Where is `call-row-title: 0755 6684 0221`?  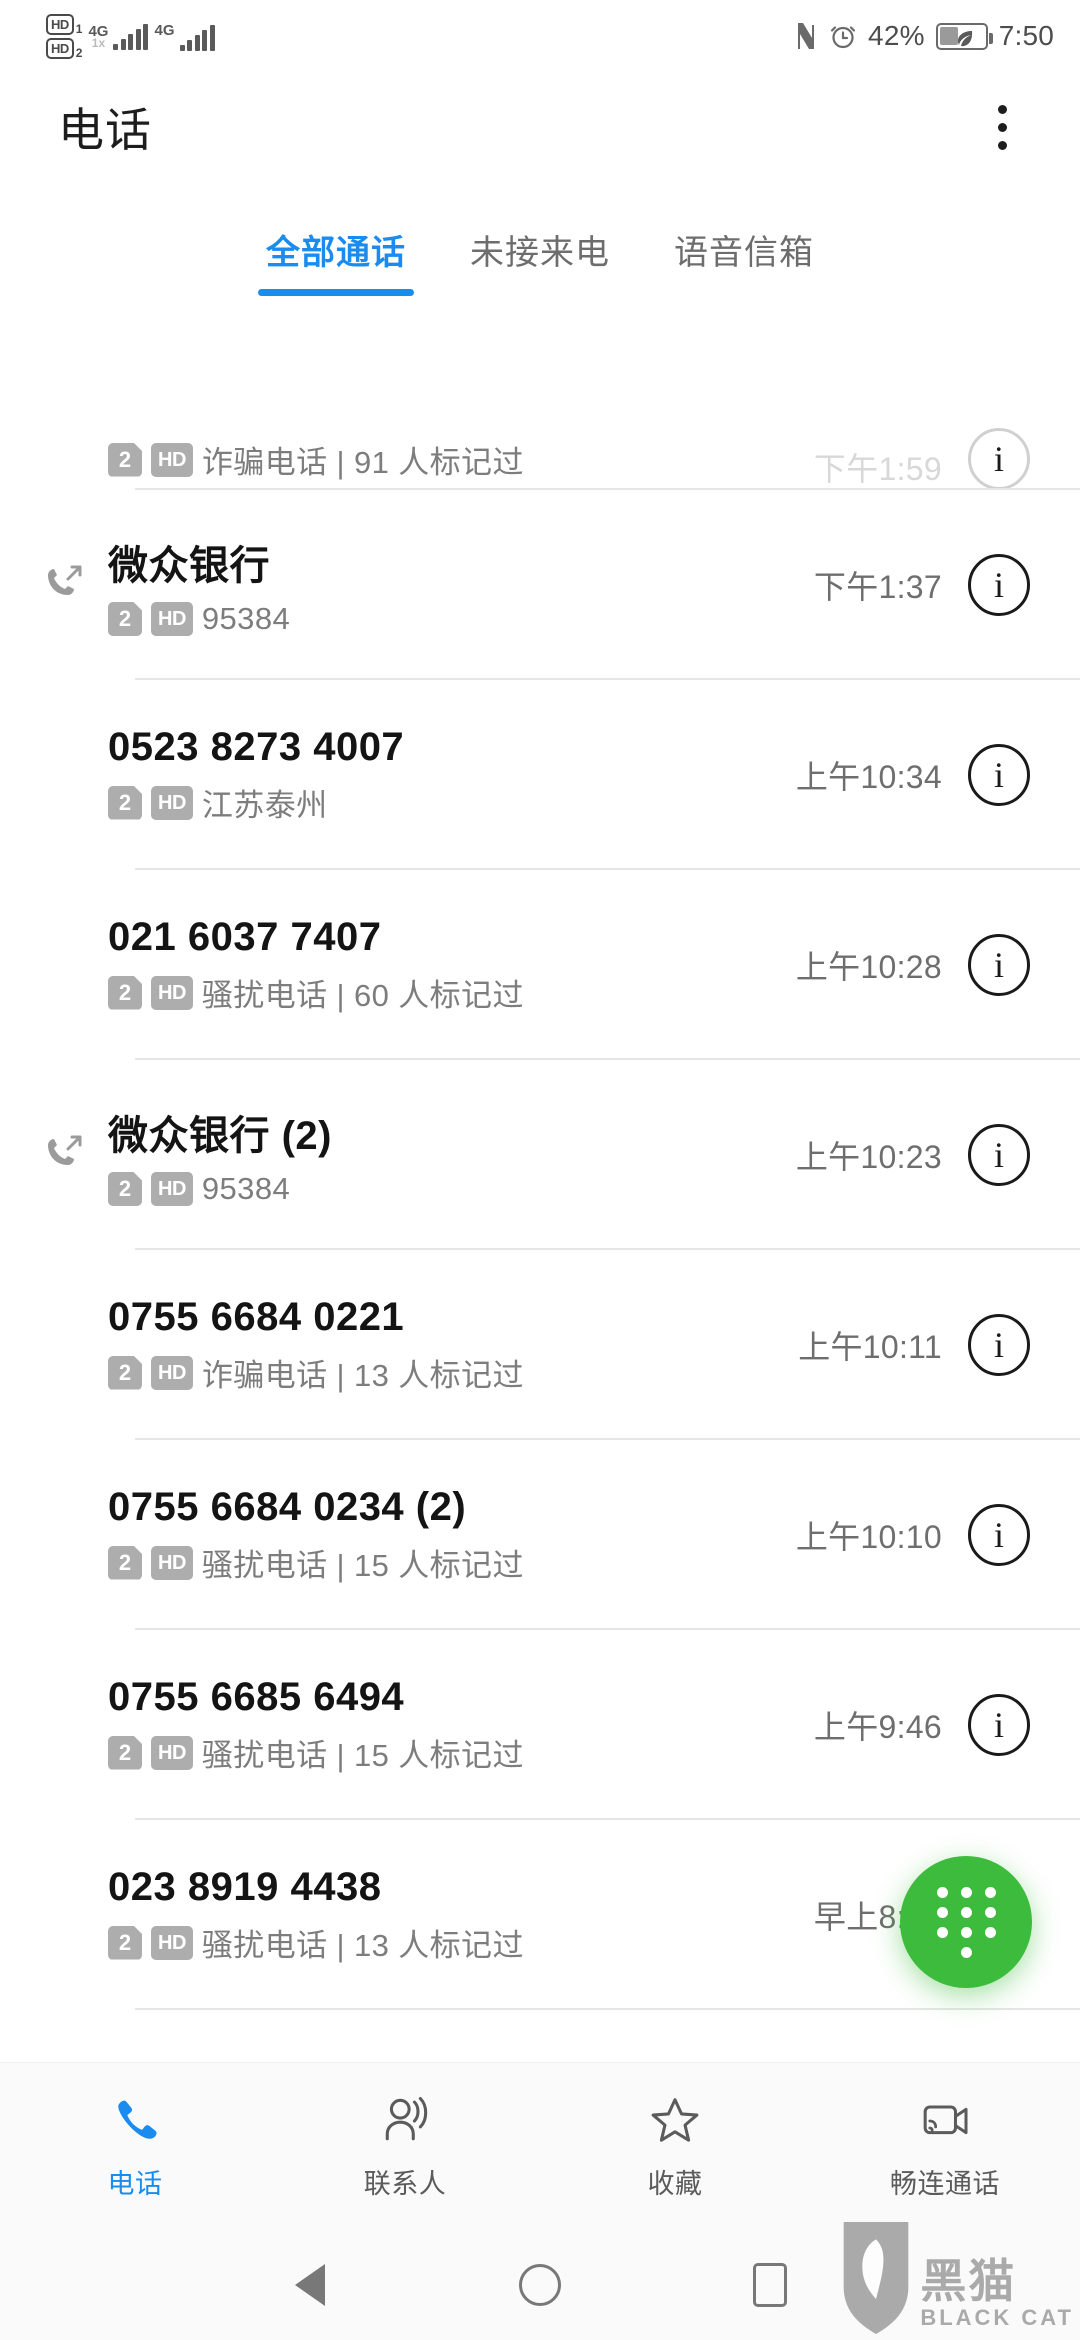
call-row-title: 0755 6684 0221 is located at coordinates (256, 1317).